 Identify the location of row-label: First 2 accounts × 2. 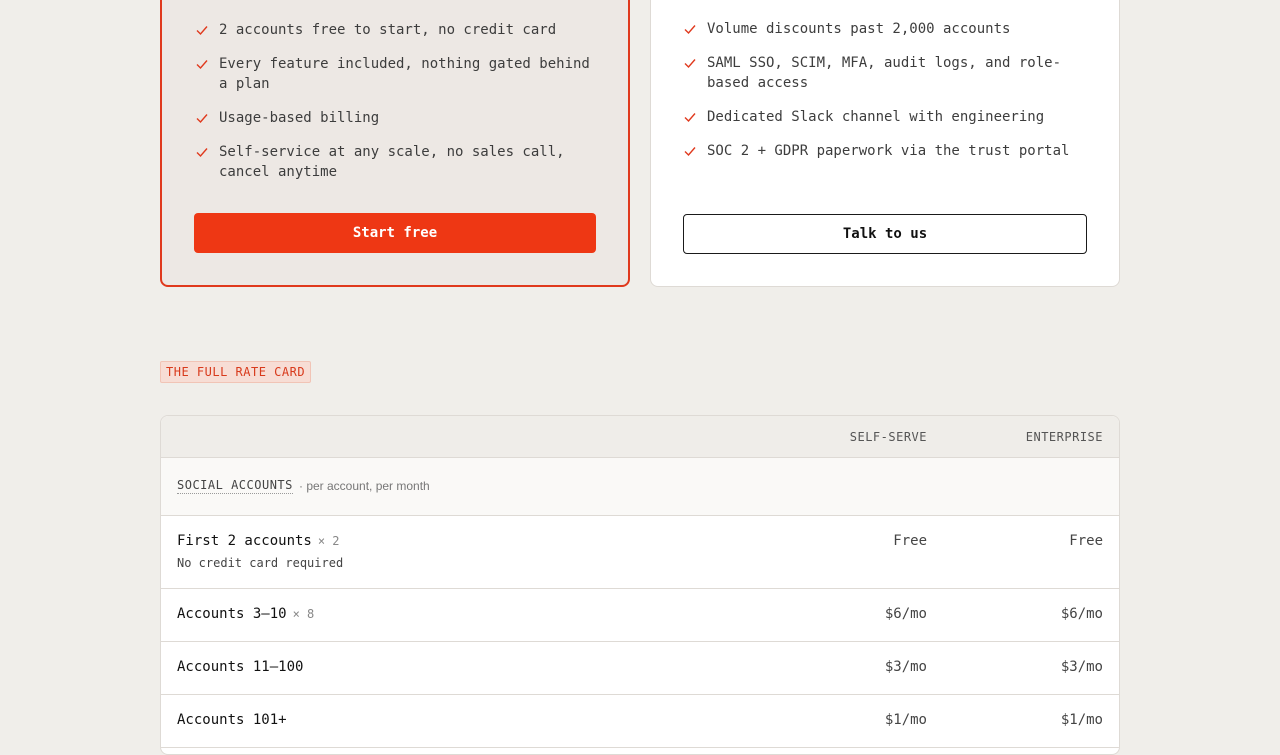
(258, 541).